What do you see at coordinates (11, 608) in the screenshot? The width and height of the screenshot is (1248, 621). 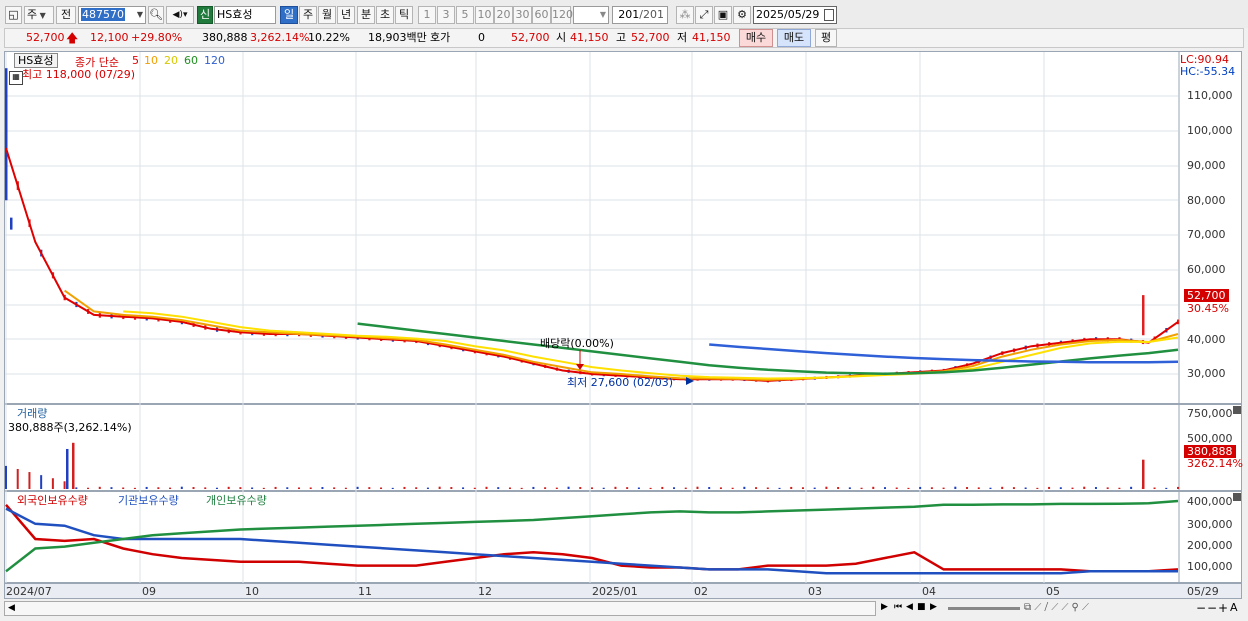 I see `scroll-left-icon: ◀` at bounding box center [11, 608].